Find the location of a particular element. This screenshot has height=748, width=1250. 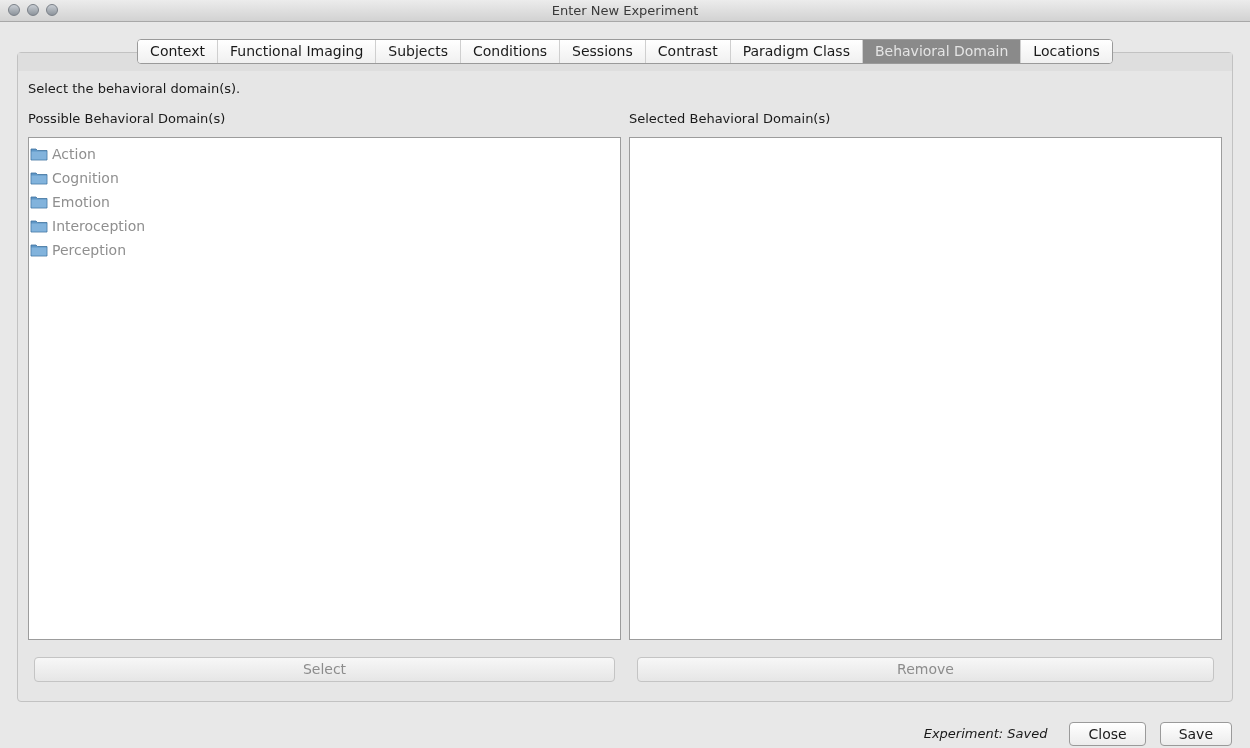

list-label: Possible Behavioral Domain(s) is located at coordinates (127, 118).